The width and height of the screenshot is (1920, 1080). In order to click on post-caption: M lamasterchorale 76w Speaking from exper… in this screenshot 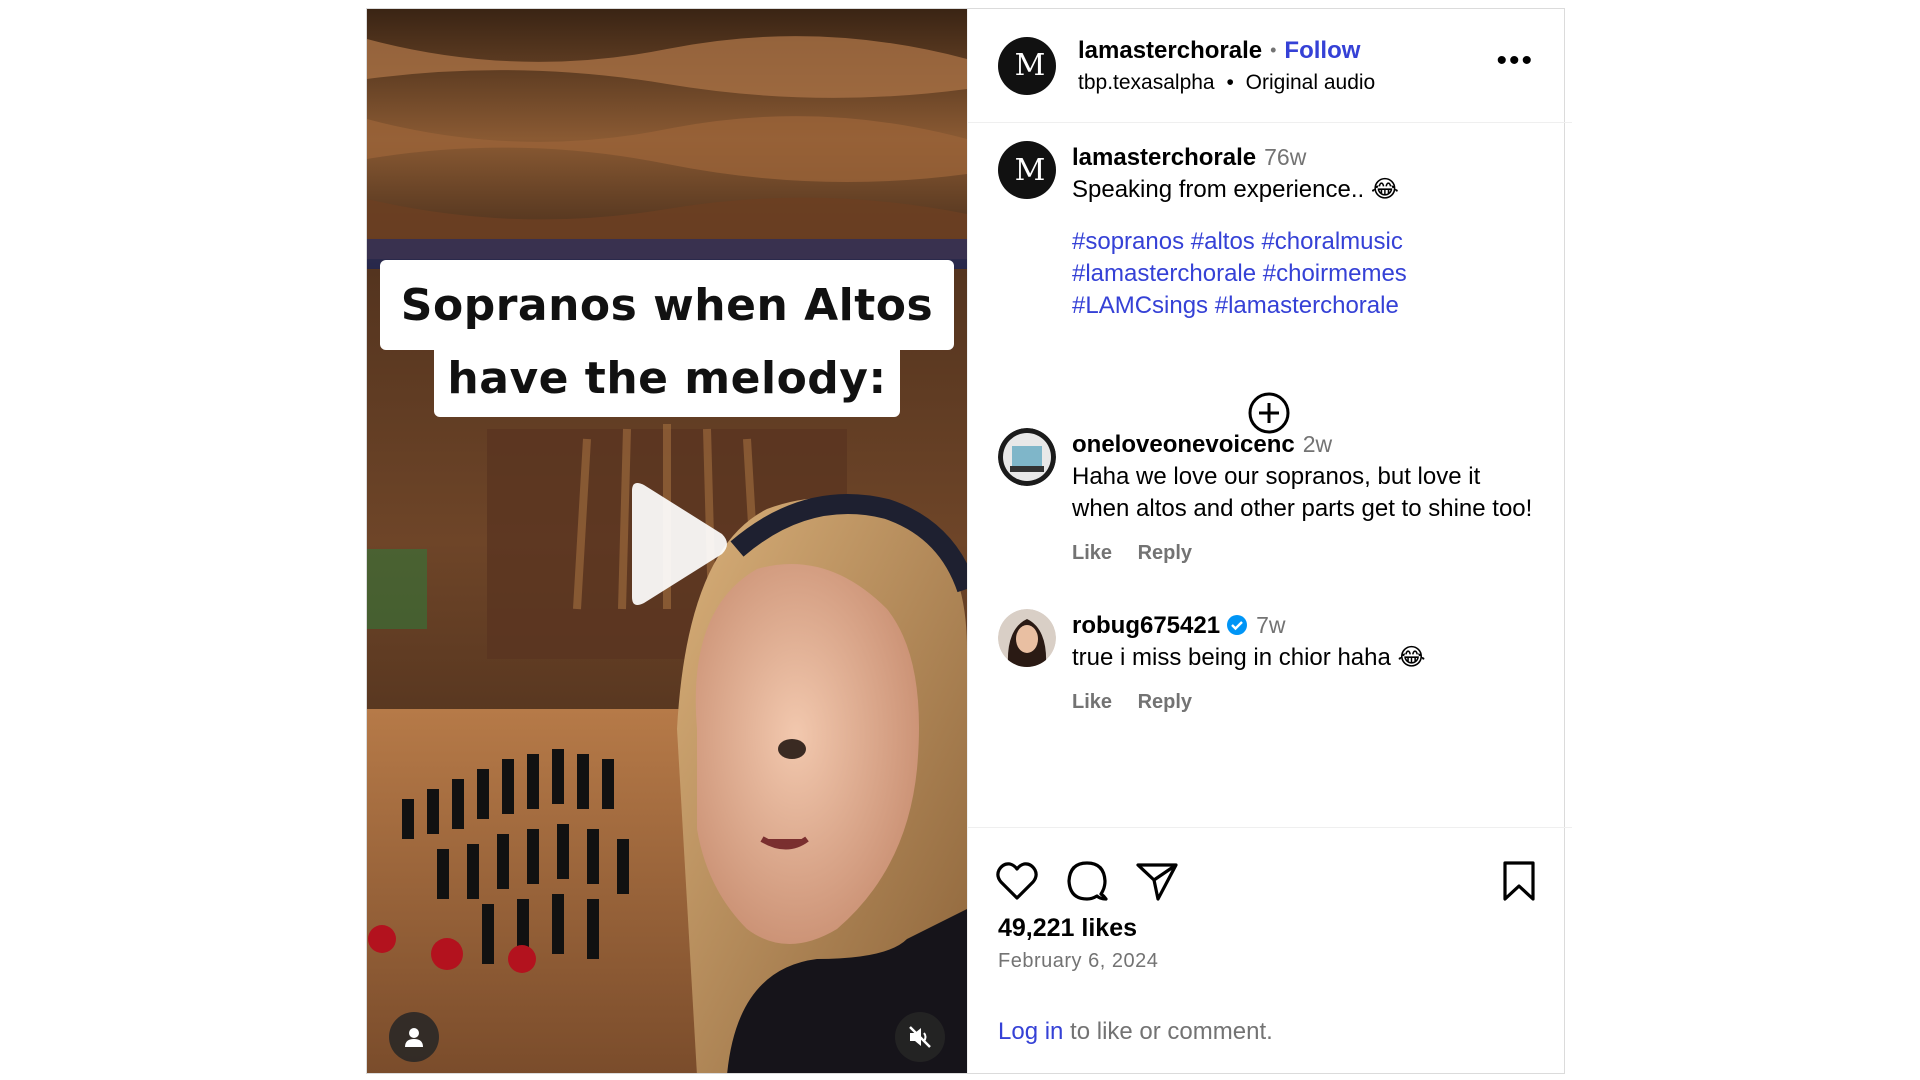, I will do `click(1270, 231)`.